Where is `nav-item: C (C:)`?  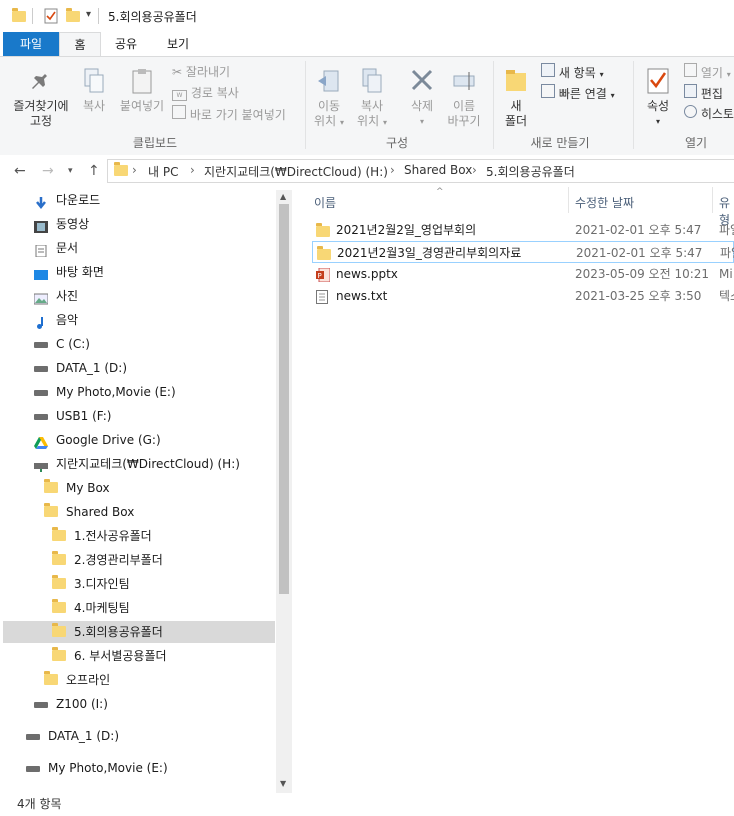
nav-item: C (C:) is located at coordinates (137, 344).